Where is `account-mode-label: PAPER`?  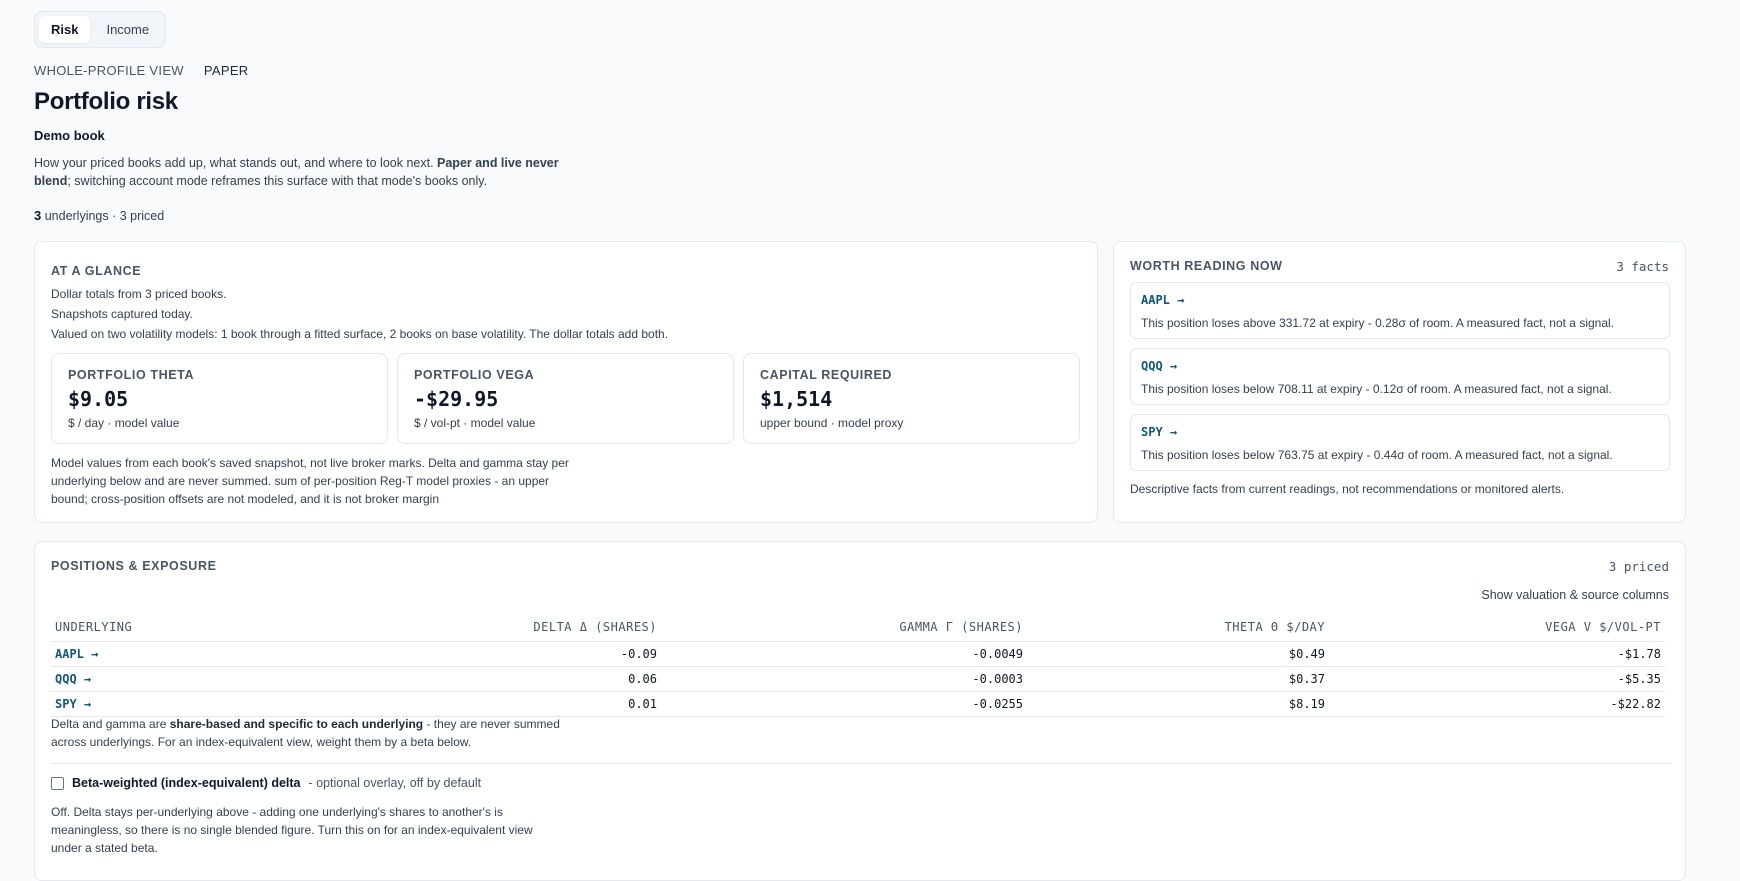 account-mode-label: PAPER is located at coordinates (226, 70).